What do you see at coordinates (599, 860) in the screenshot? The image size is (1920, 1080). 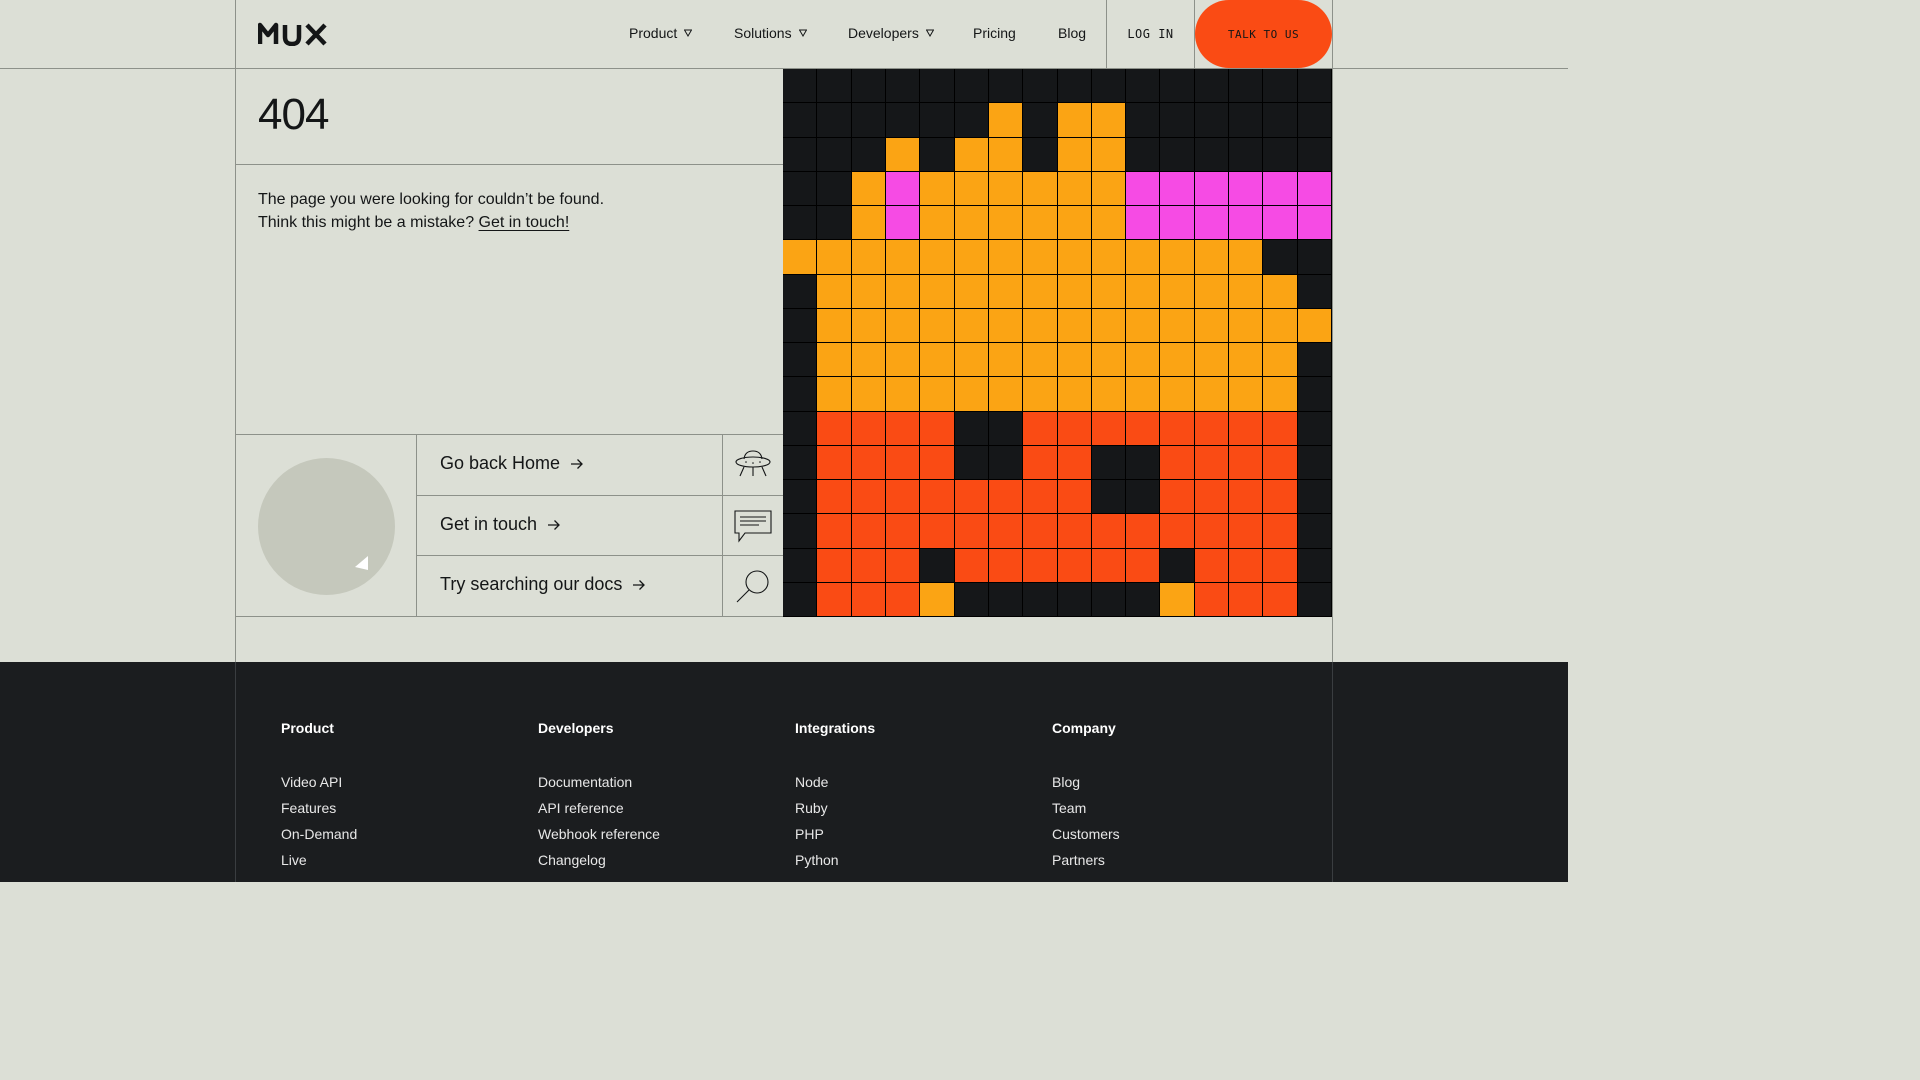 I see `footer-link: Changelog` at bounding box center [599, 860].